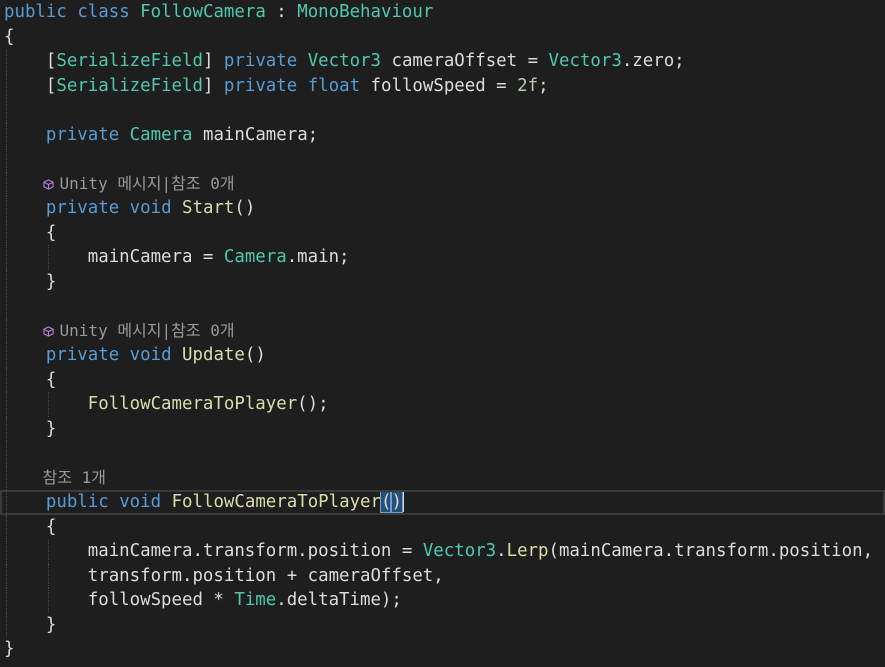  Describe the element at coordinates (203, 12) in the screenshot. I see `code-token-type: FollowCamera` at that location.